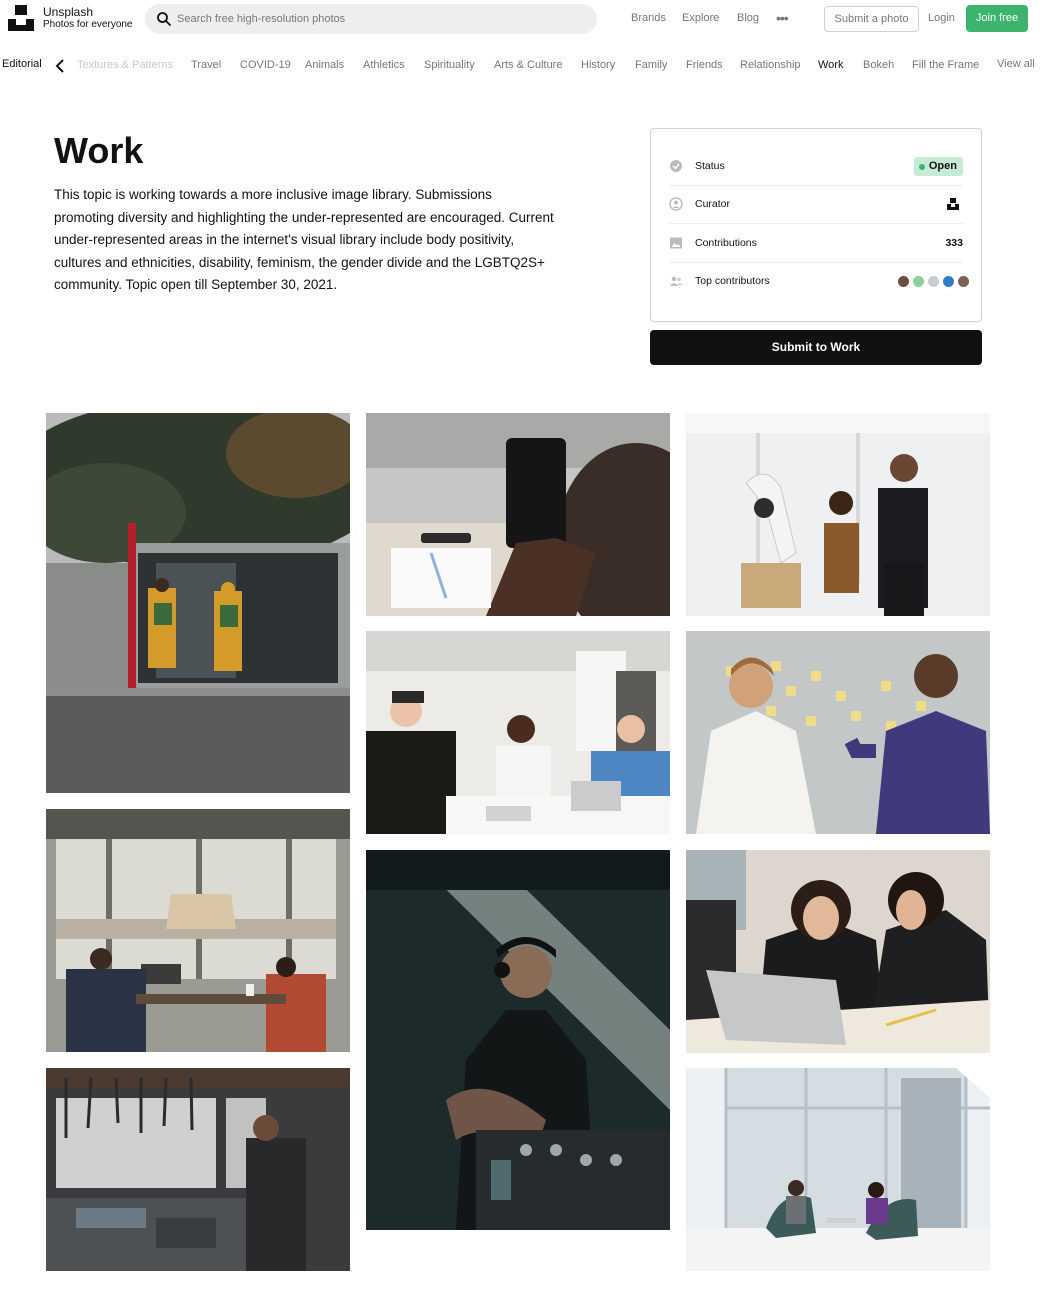  What do you see at coordinates (838, 1169) in the screenshot?
I see `photo-lounge-chairs` at bounding box center [838, 1169].